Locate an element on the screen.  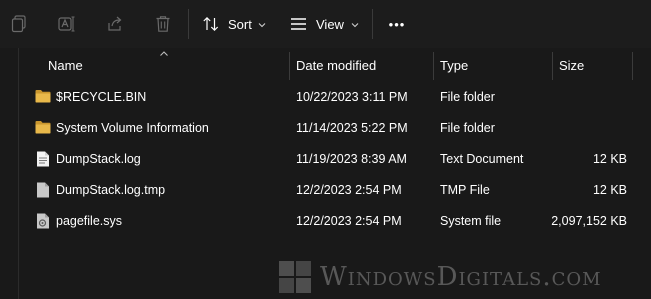
column-header-type: Type is located at coordinates (495, 65).